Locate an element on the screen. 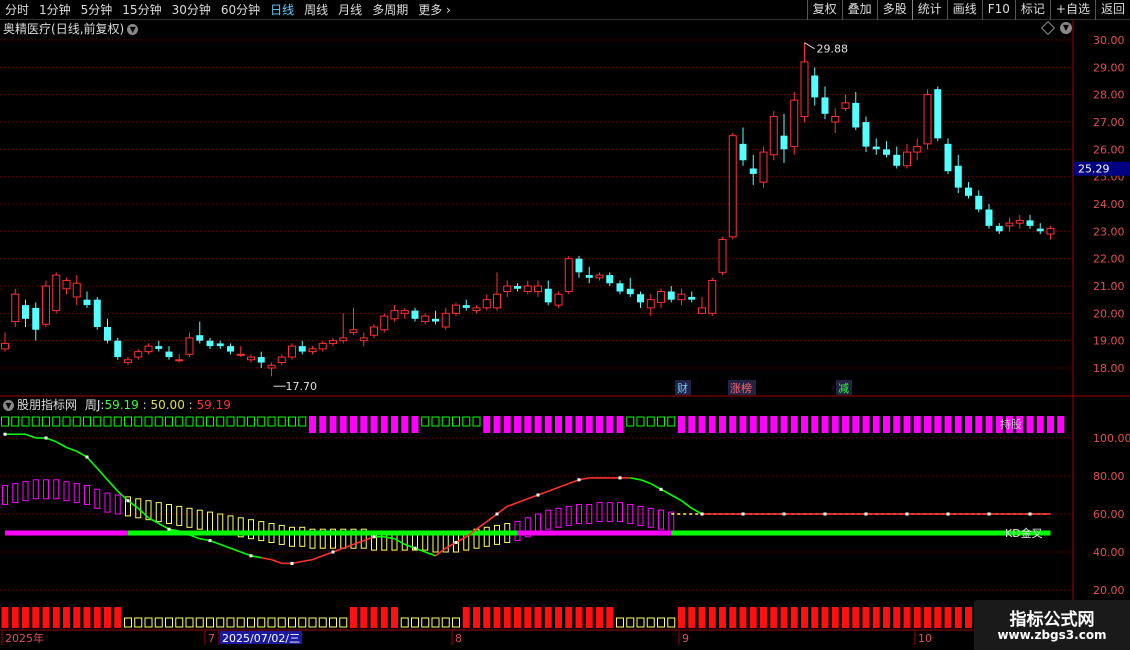 This screenshot has height=650, width=1130. add-favorite-button: +自选 is located at coordinates (1072, 10).